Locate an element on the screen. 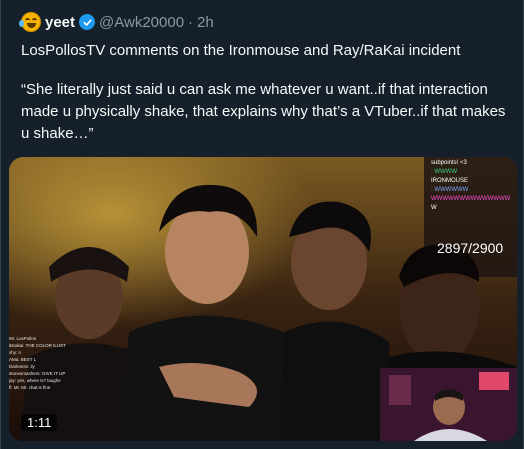  display-name: yeet is located at coordinates (60, 22).